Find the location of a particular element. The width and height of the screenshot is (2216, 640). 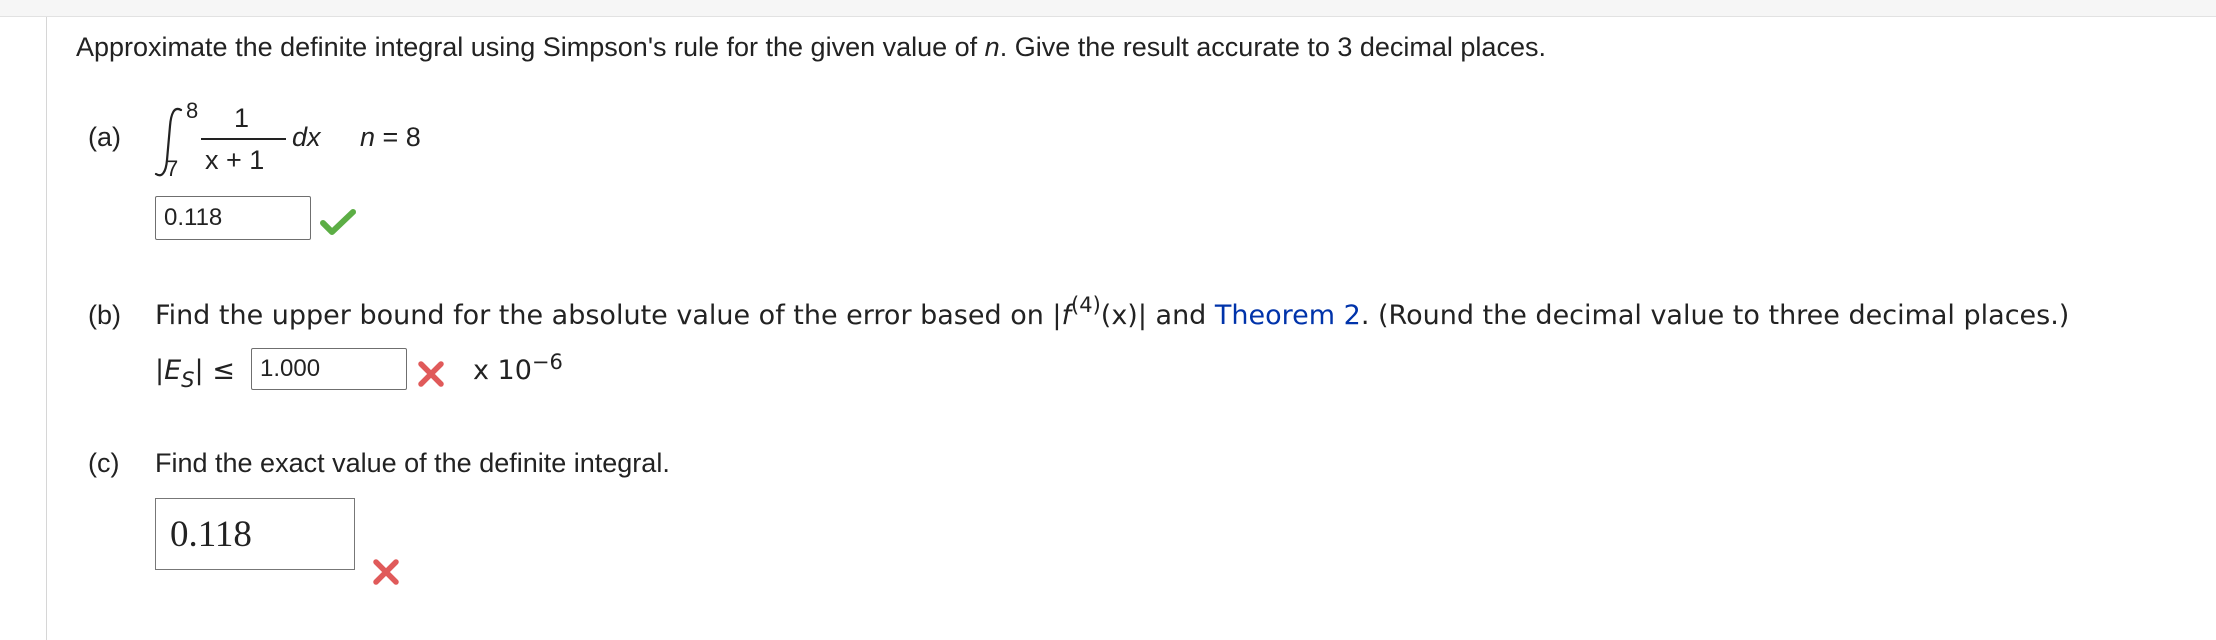

part-c-label: (c) is located at coordinates (104, 463).